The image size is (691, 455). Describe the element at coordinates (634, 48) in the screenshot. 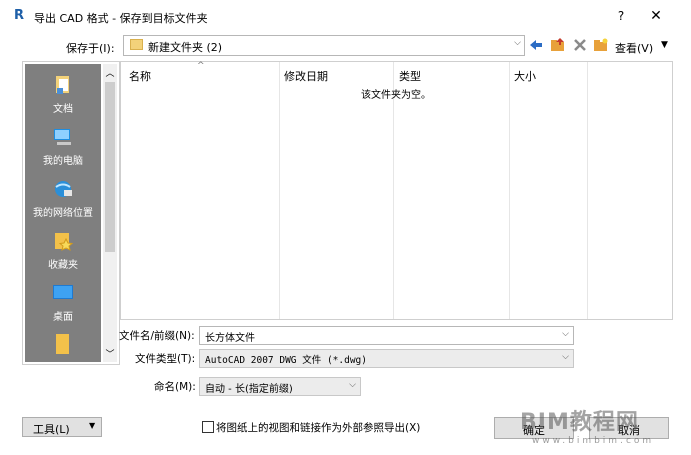

I see `views-menu: 查看(V)` at that location.